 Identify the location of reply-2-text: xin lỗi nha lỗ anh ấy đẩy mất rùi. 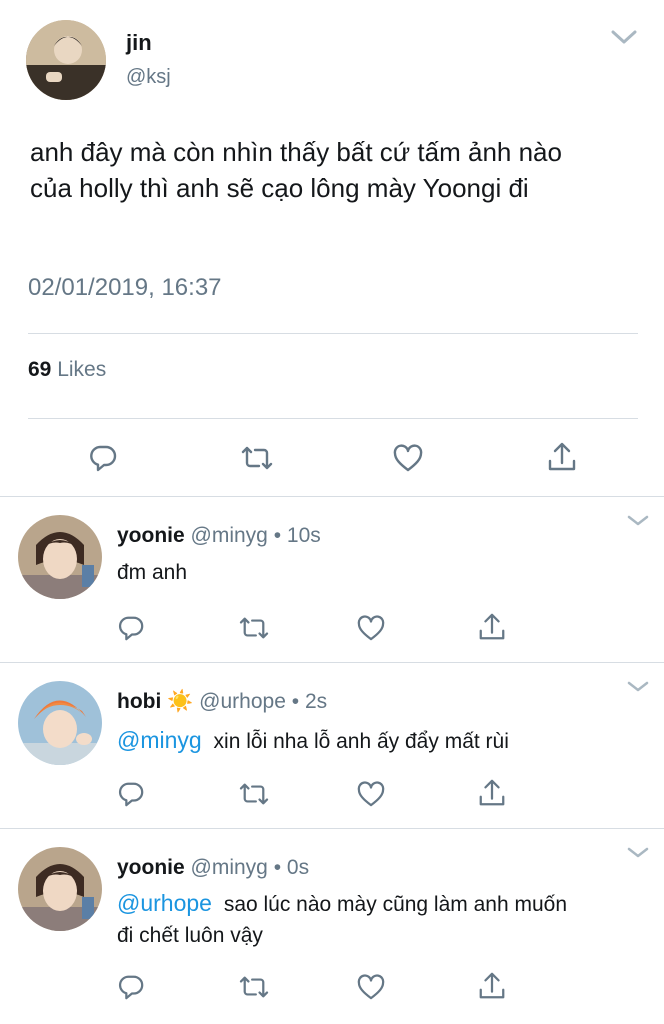
(361, 741).